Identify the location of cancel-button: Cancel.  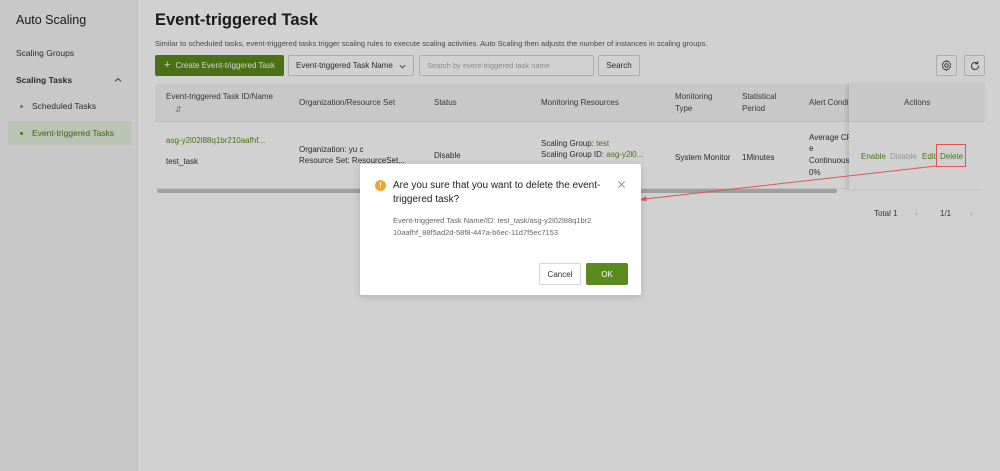
(560, 274).